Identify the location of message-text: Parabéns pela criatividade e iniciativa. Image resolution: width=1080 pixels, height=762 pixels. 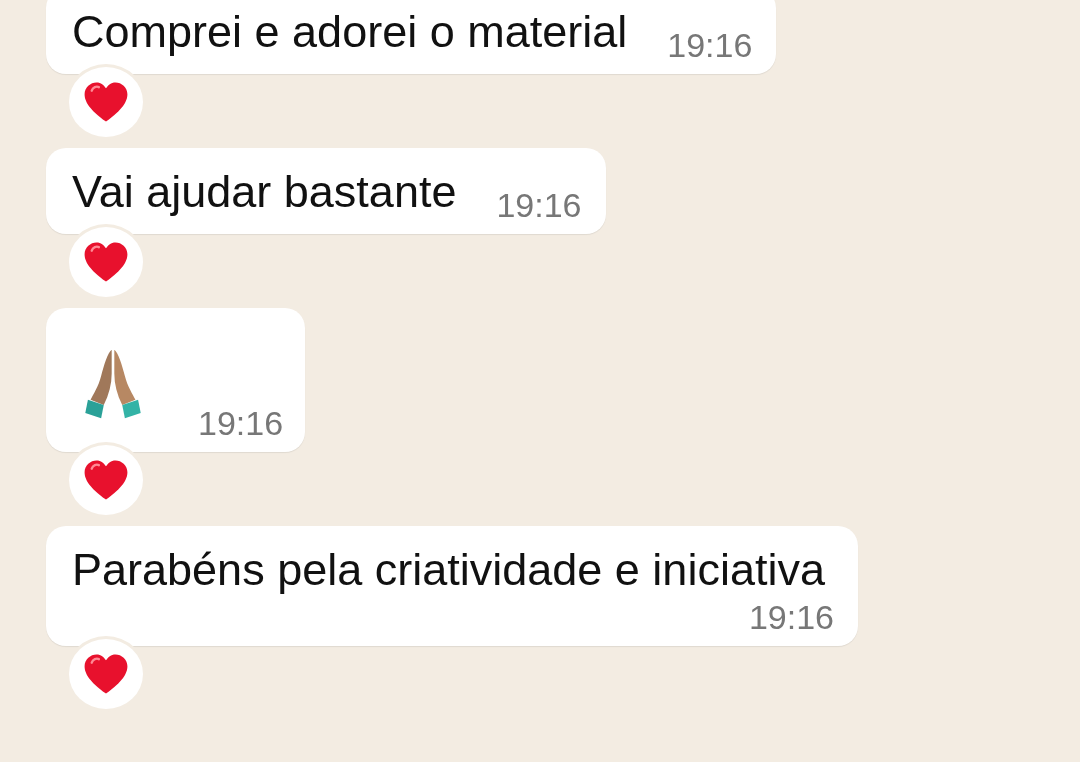
(448, 570).